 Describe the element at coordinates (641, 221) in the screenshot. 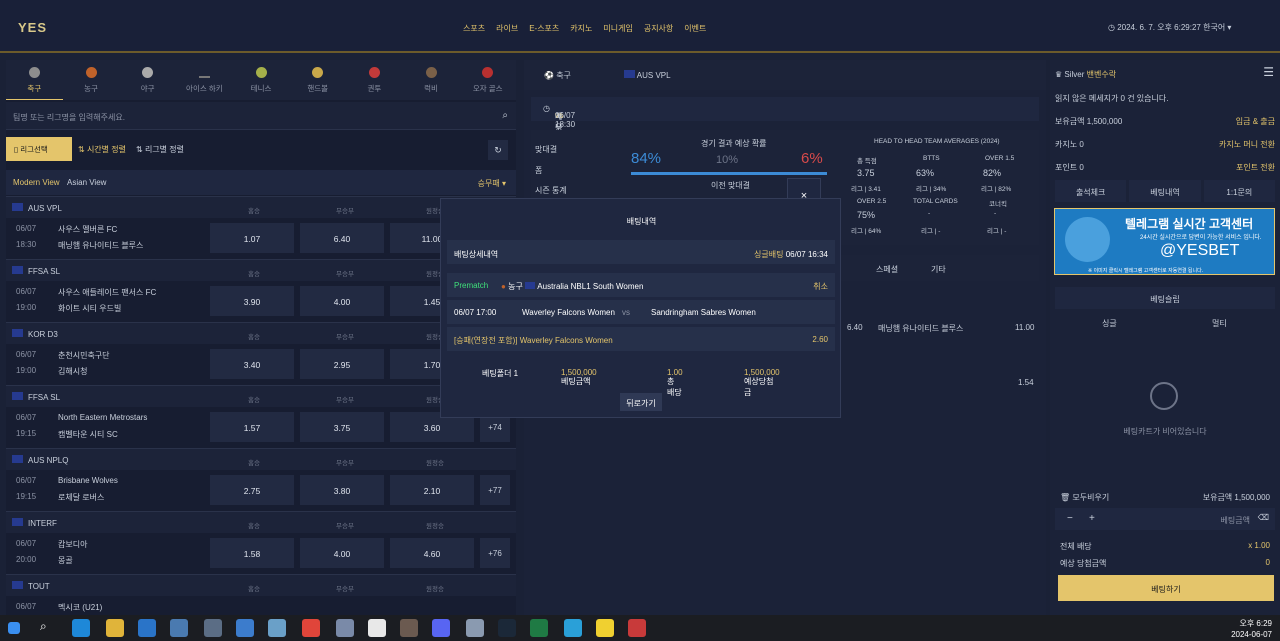

I see `modal-title: 배팅내역` at that location.